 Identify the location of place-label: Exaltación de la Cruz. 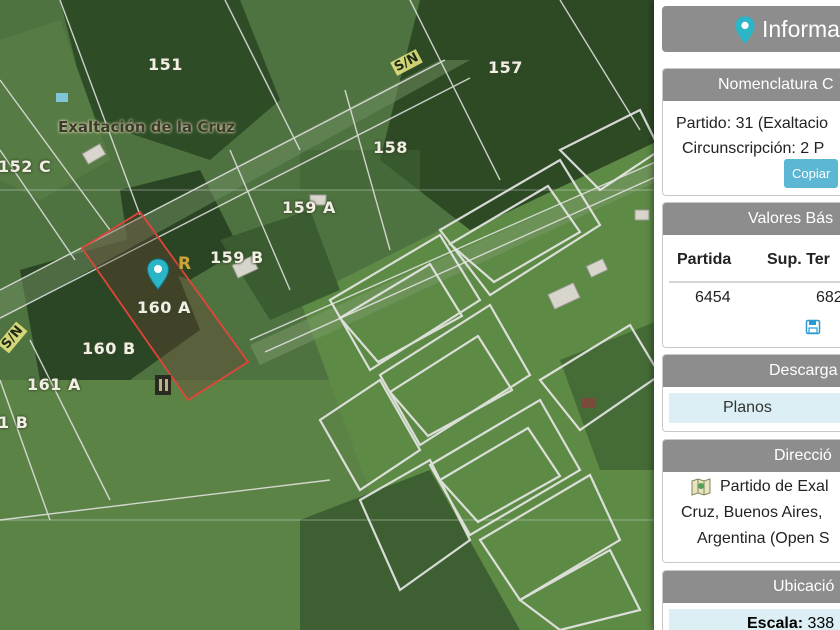
(147, 127).